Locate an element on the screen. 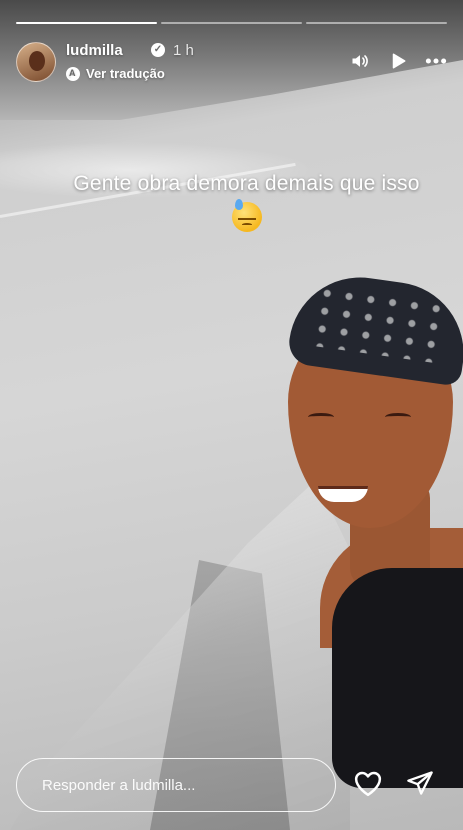 The width and height of the screenshot is (463, 830). downcast-face-with-sweat-icon is located at coordinates (246, 215).